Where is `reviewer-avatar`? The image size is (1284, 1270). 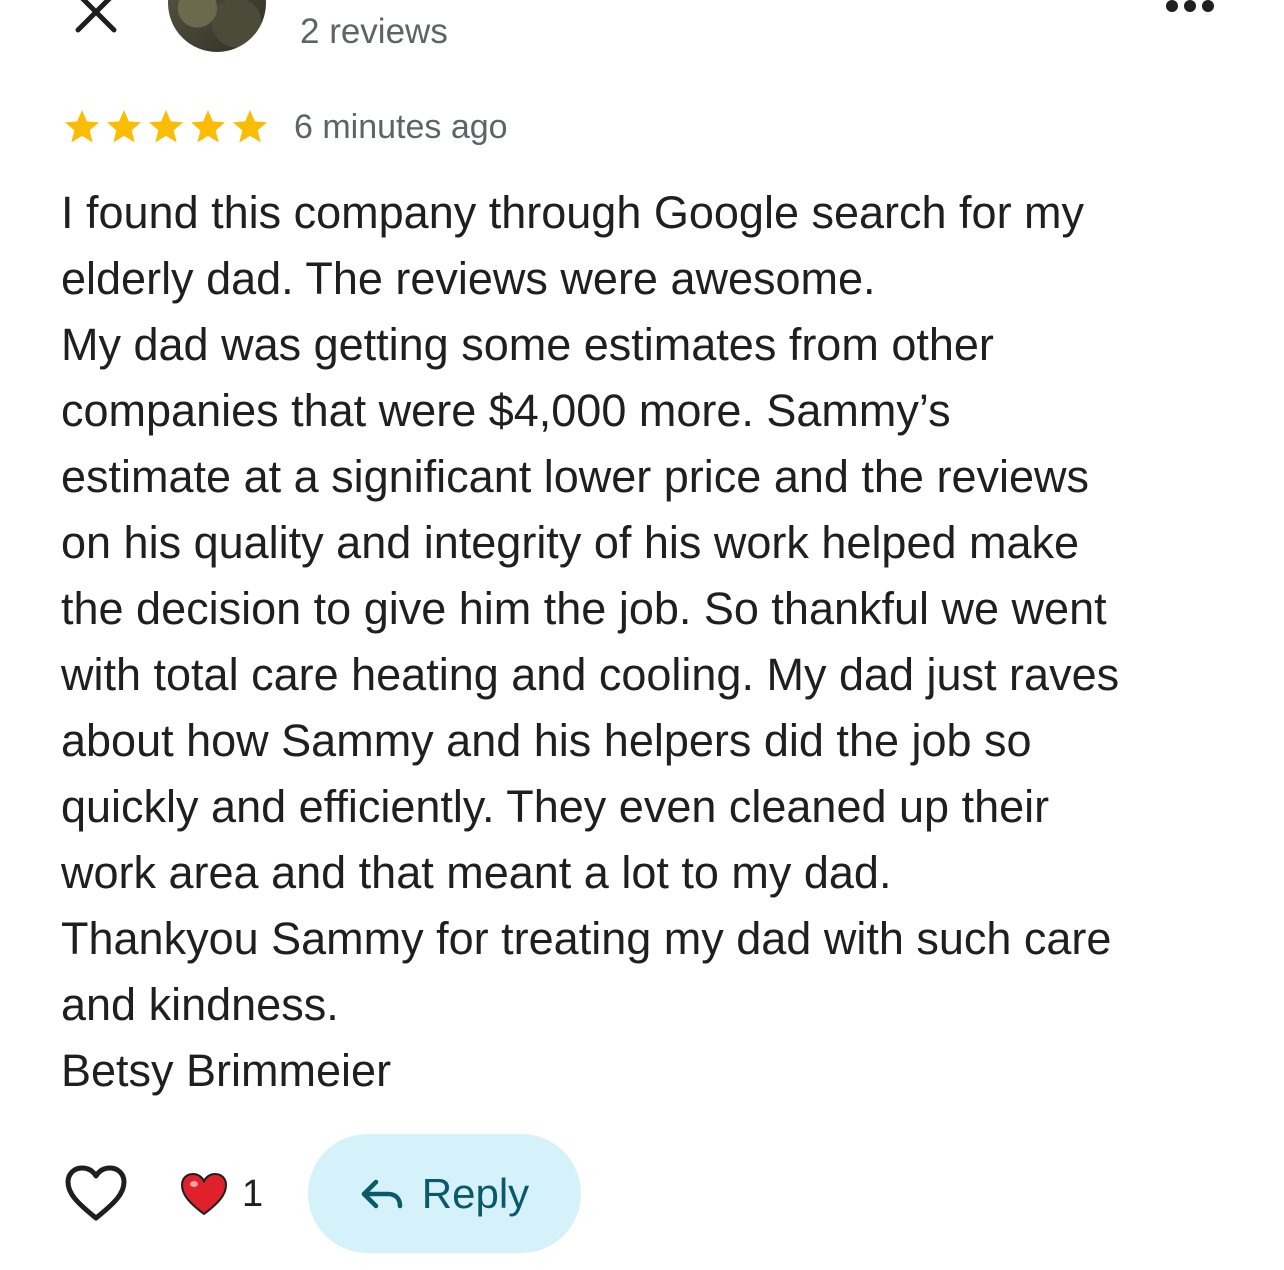
reviewer-avatar is located at coordinates (217, 26).